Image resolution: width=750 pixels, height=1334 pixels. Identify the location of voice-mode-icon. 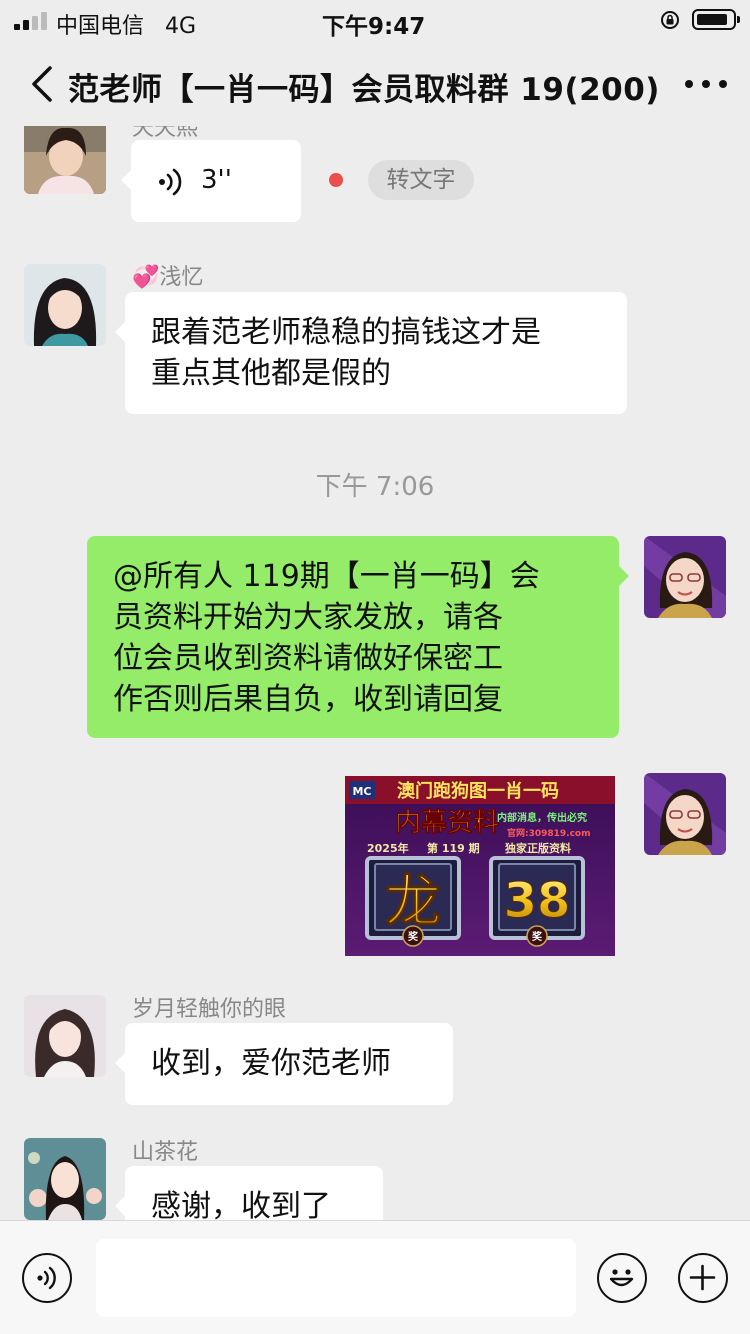
(47, 1278).